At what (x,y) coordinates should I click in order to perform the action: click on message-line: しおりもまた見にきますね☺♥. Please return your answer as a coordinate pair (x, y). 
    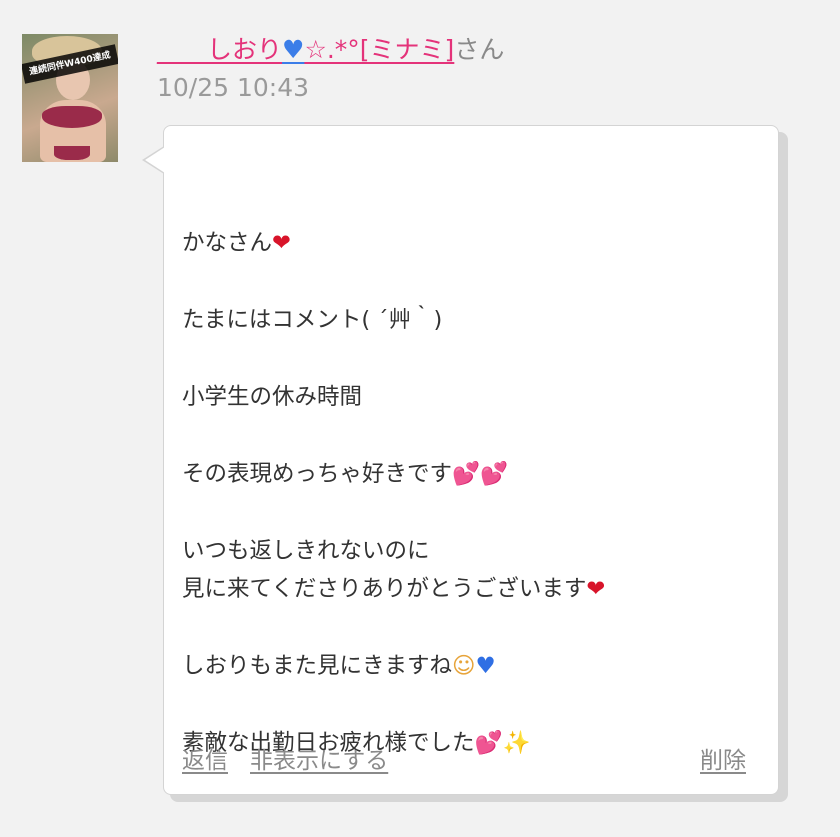
    Looking at the image, I should click on (339, 666).